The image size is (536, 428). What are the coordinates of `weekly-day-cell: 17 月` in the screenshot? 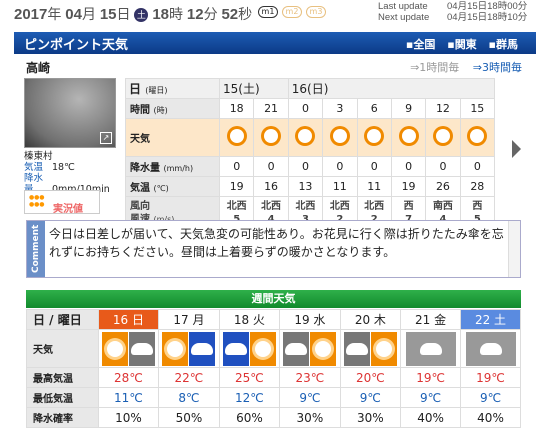 It's located at (189, 319).